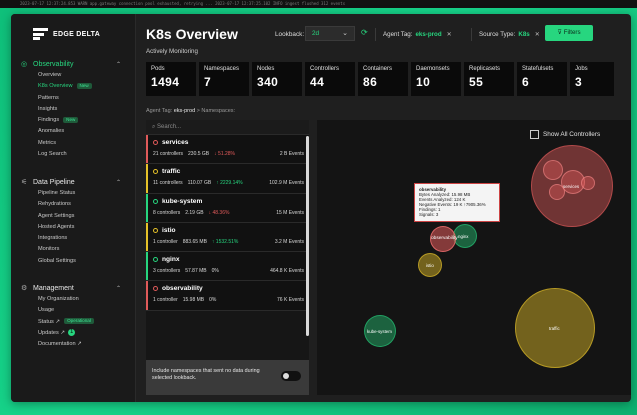 The height and width of the screenshot is (415, 637). I want to click on lookback-label: Lookback:, so click(290, 34).